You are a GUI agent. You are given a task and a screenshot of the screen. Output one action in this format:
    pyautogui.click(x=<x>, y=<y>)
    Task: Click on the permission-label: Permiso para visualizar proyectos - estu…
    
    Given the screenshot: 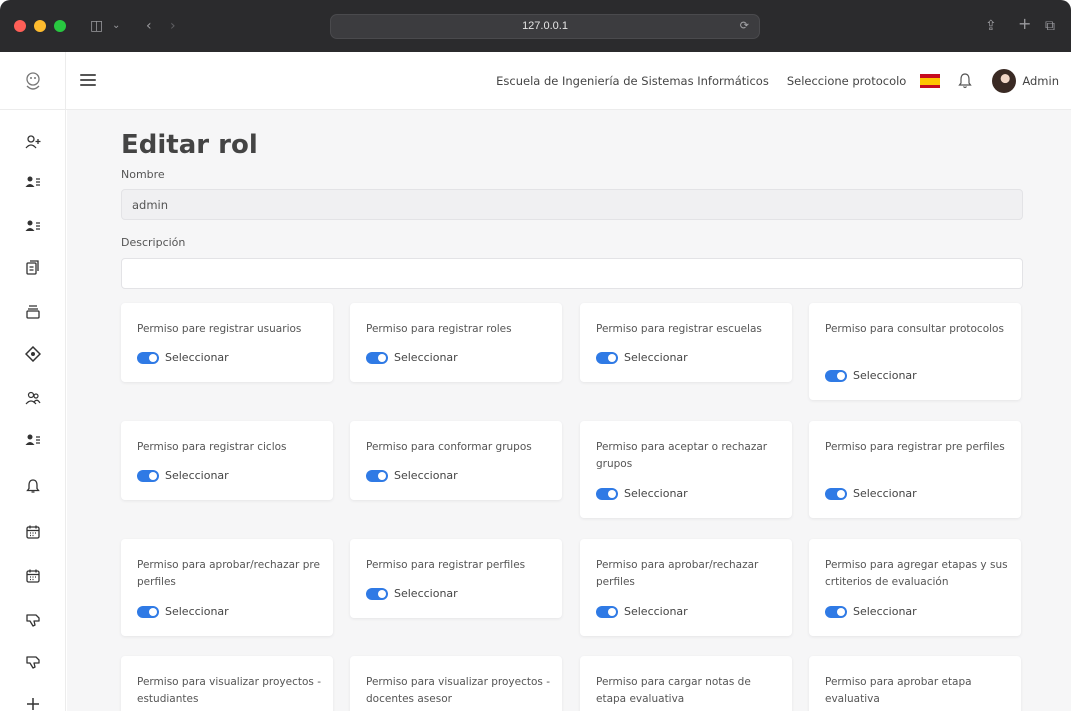 What is the action you would take?
    pyautogui.click(x=229, y=690)
    